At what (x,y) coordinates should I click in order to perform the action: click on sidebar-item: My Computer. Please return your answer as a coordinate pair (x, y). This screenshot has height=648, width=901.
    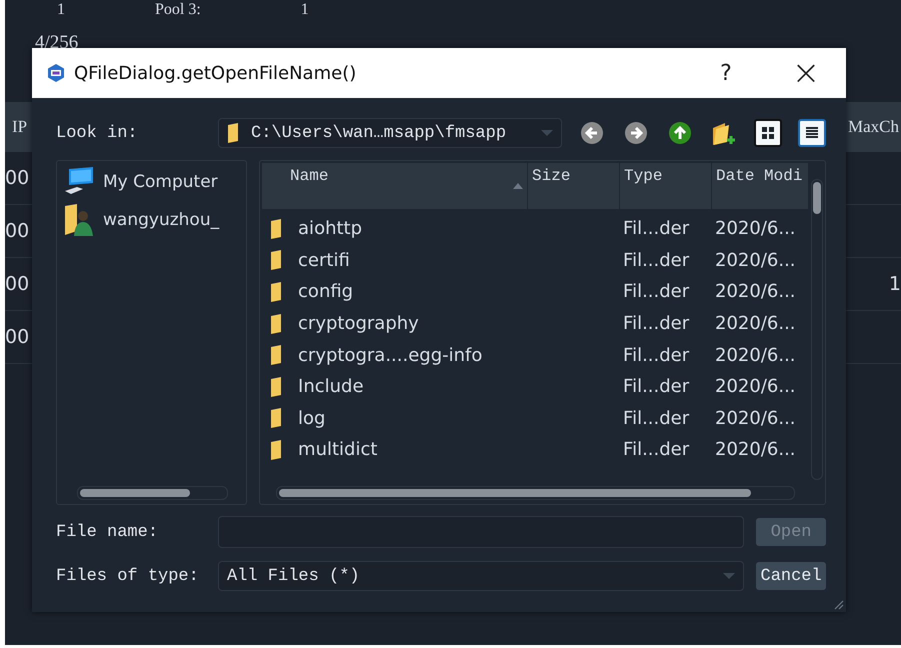
    Looking at the image, I should click on (152, 182).